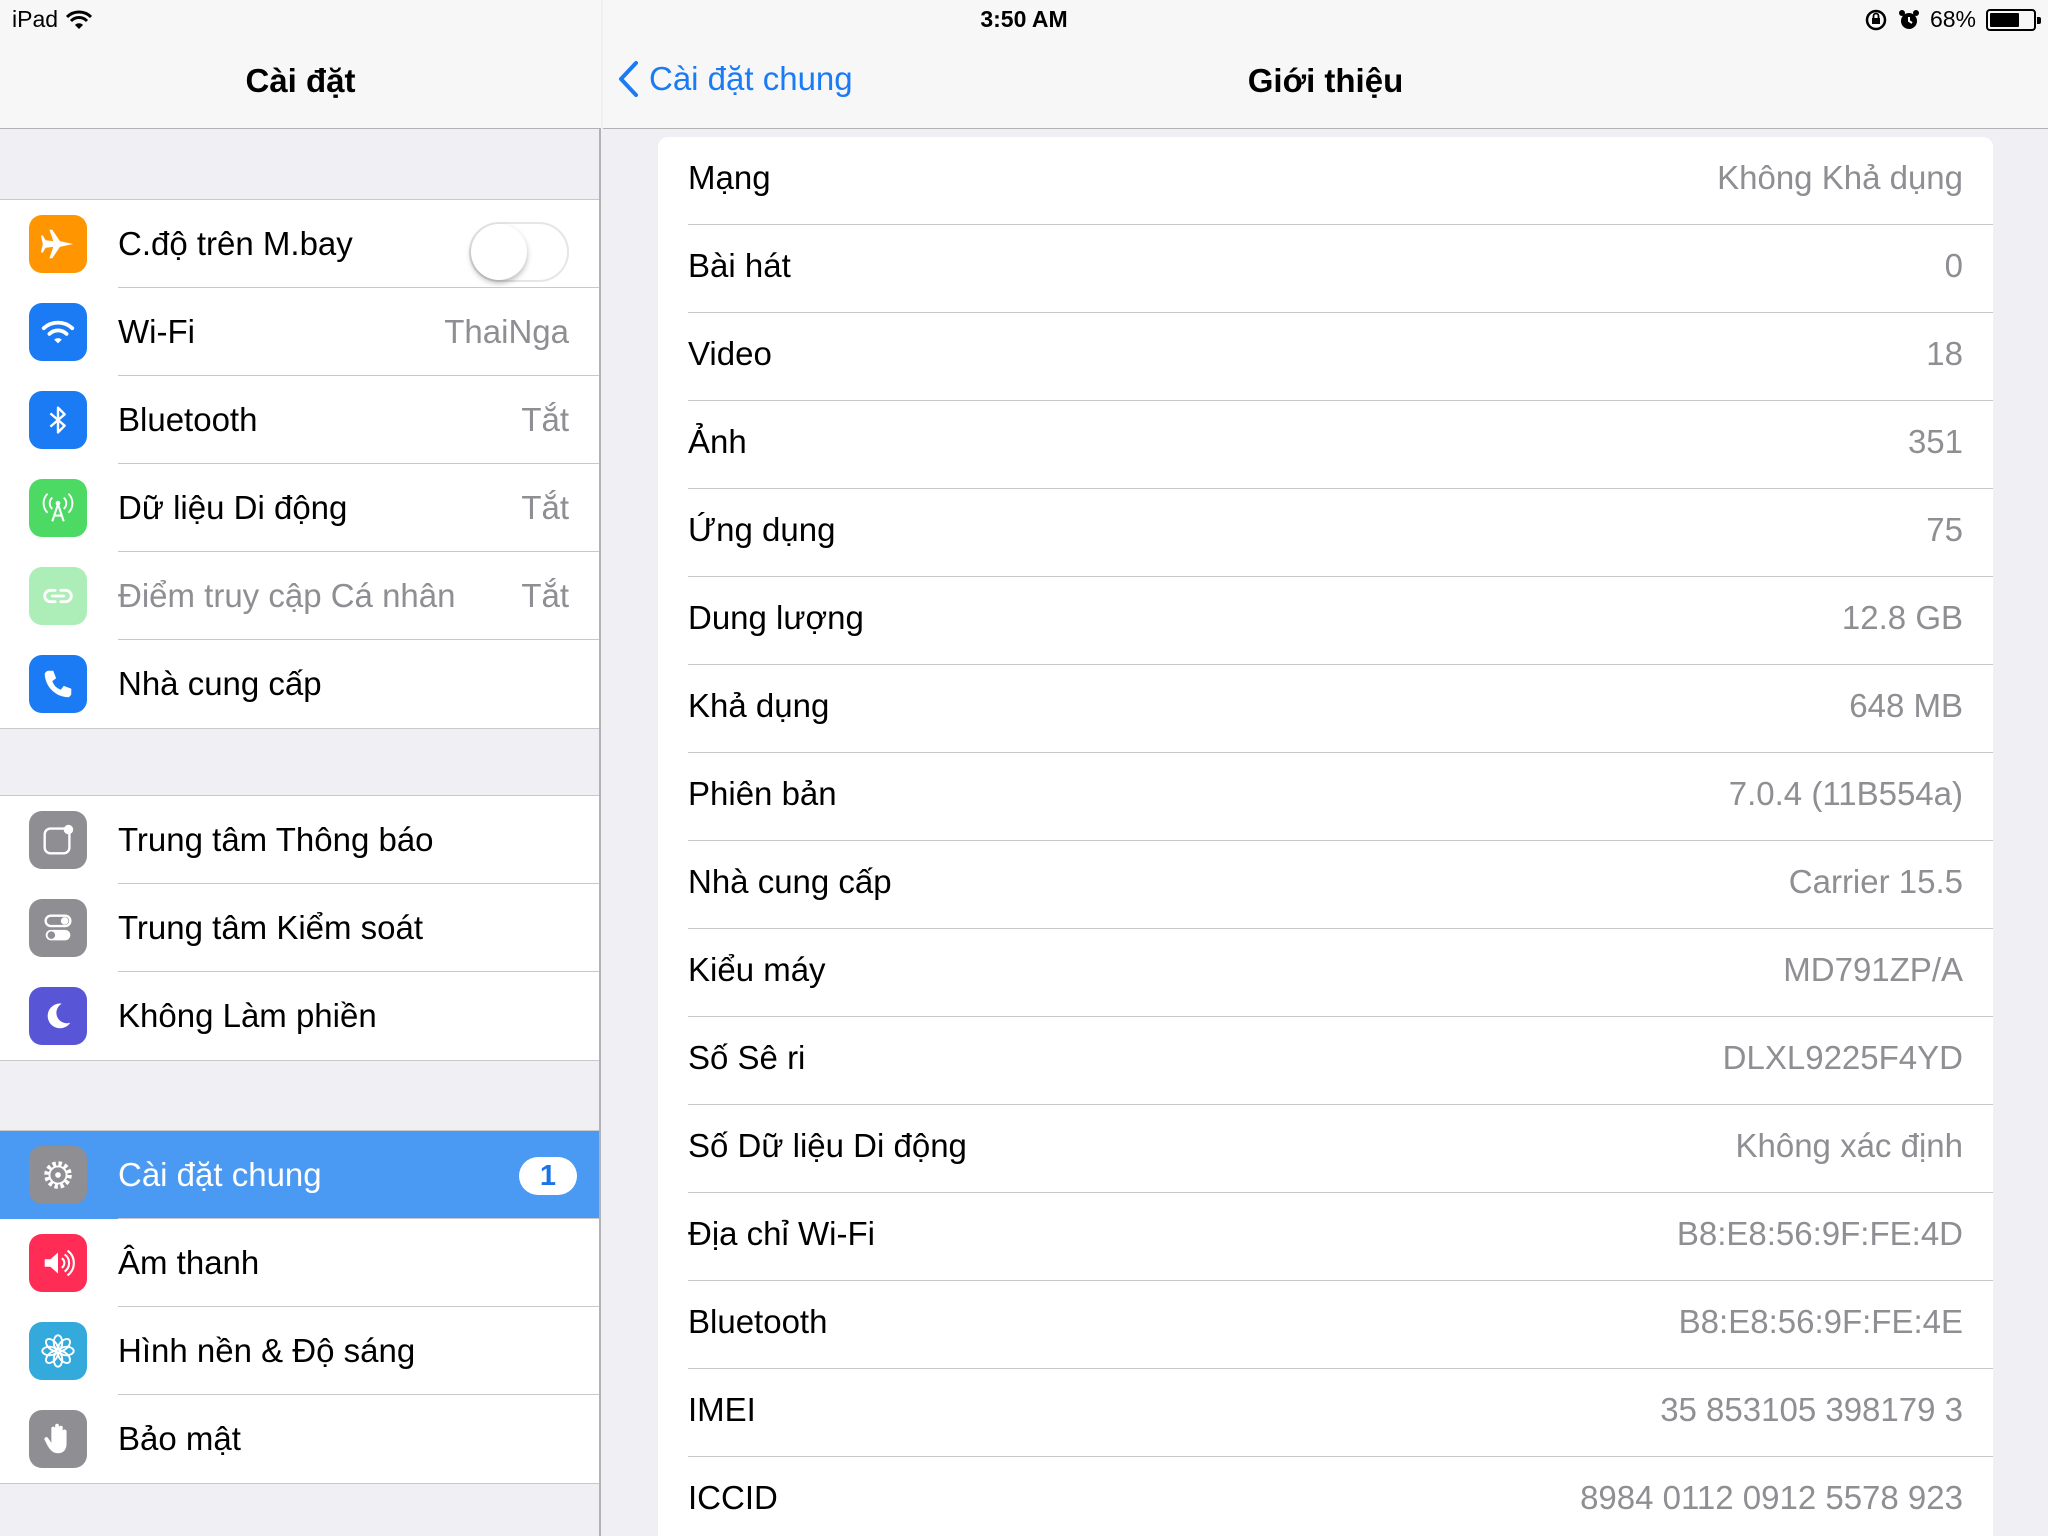  I want to click on sidebar-item-label: Trung tâm Kiểm soát, so click(271, 927).